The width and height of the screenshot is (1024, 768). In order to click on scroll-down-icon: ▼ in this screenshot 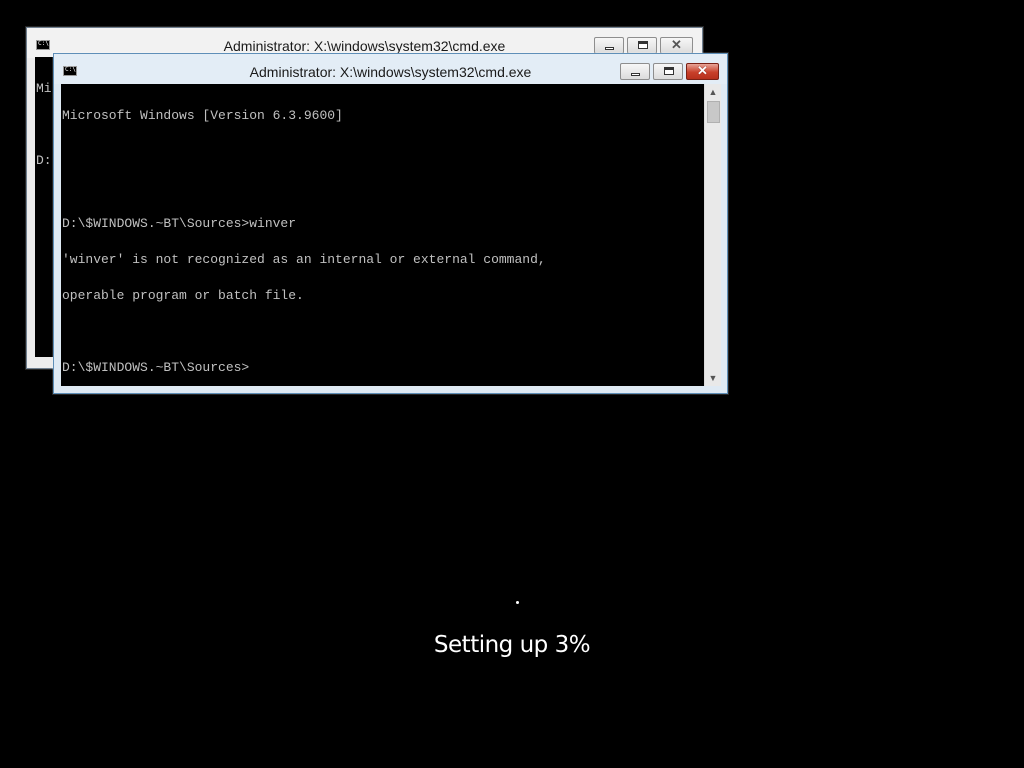, I will do `click(713, 378)`.